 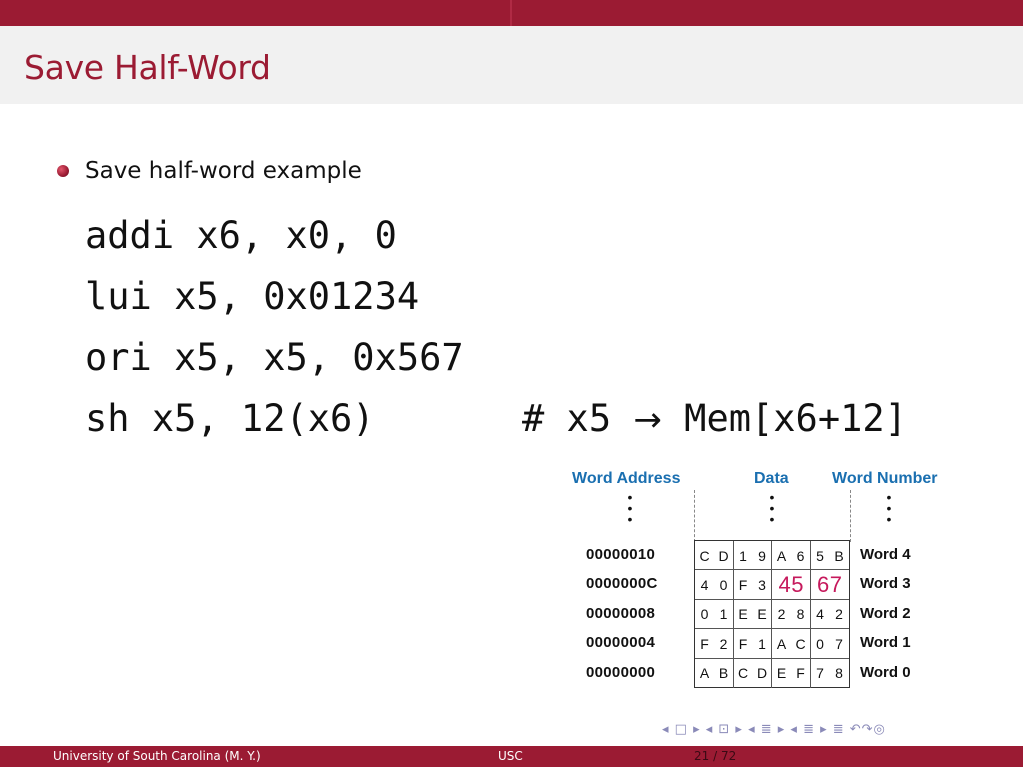 What do you see at coordinates (496, 418) in the screenshot?
I see `code-line-4: sh x5, 12(x6) # x5 → Mem[x6+12]` at bounding box center [496, 418].